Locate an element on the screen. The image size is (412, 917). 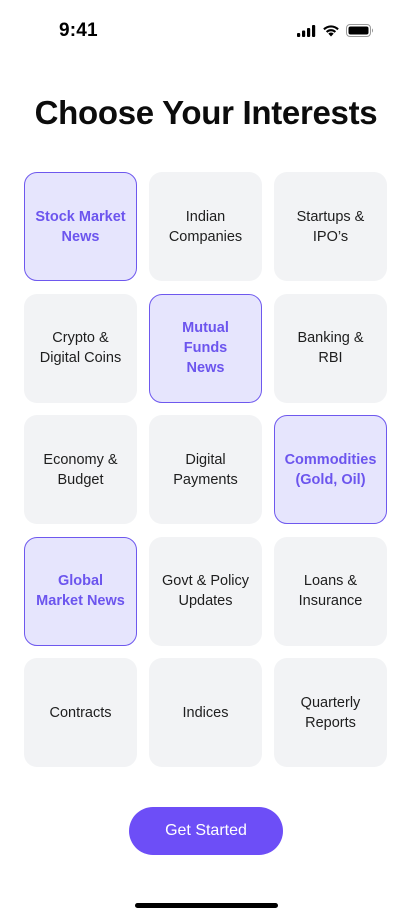
interest-label: Loans & Insurance is located at coordinates (330, 591).